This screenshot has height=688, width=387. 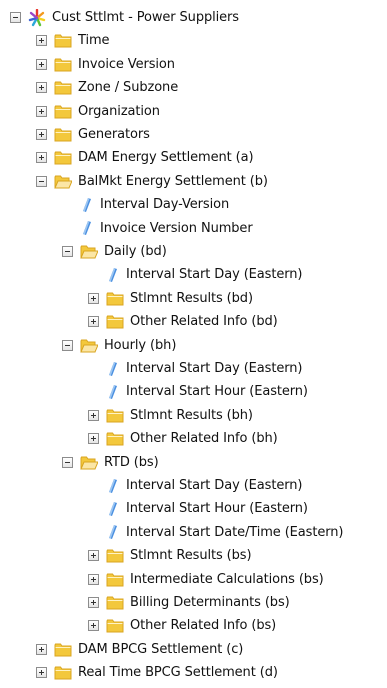 What do you see at coordinates (173, 181) in the screenshot?
I see `tree-node-label: BalMkt Energy Settlement (b)` at bounding box center [173, 181].